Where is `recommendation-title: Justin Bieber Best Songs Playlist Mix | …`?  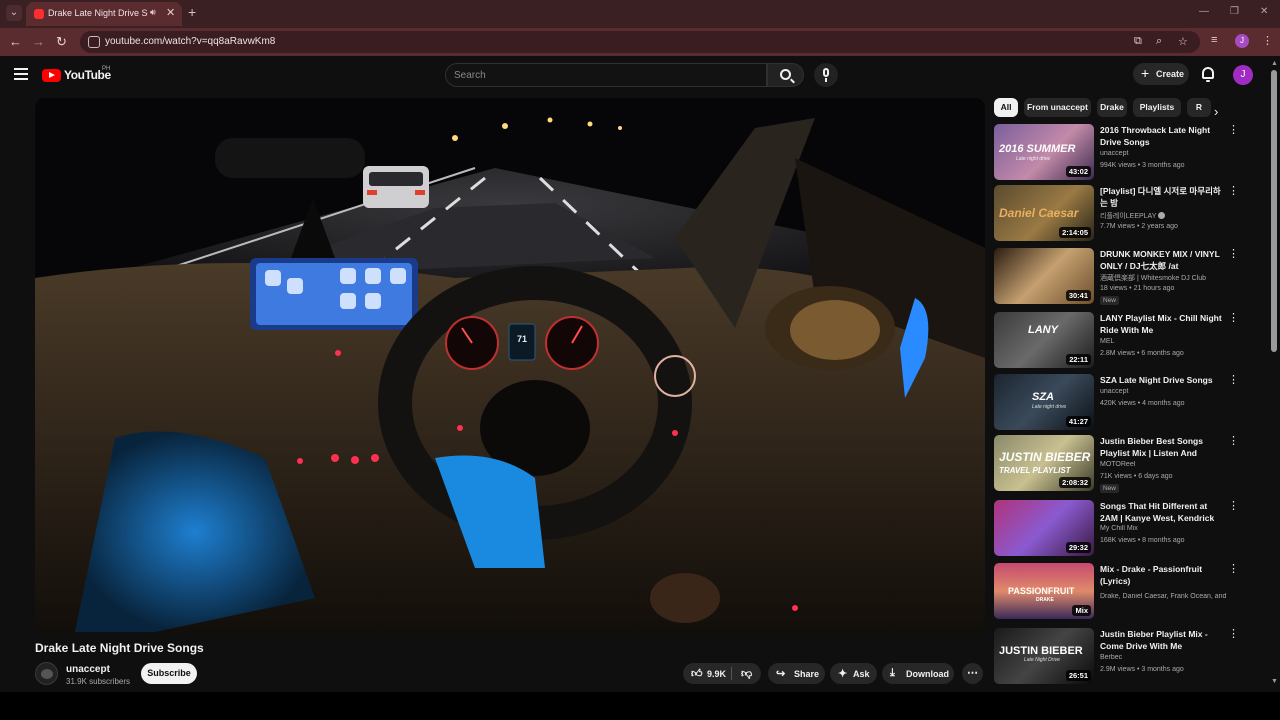 recommendation-title: Justin Bieber Best Songs Playlist Mix | … is located at coordinates (1162, 447).